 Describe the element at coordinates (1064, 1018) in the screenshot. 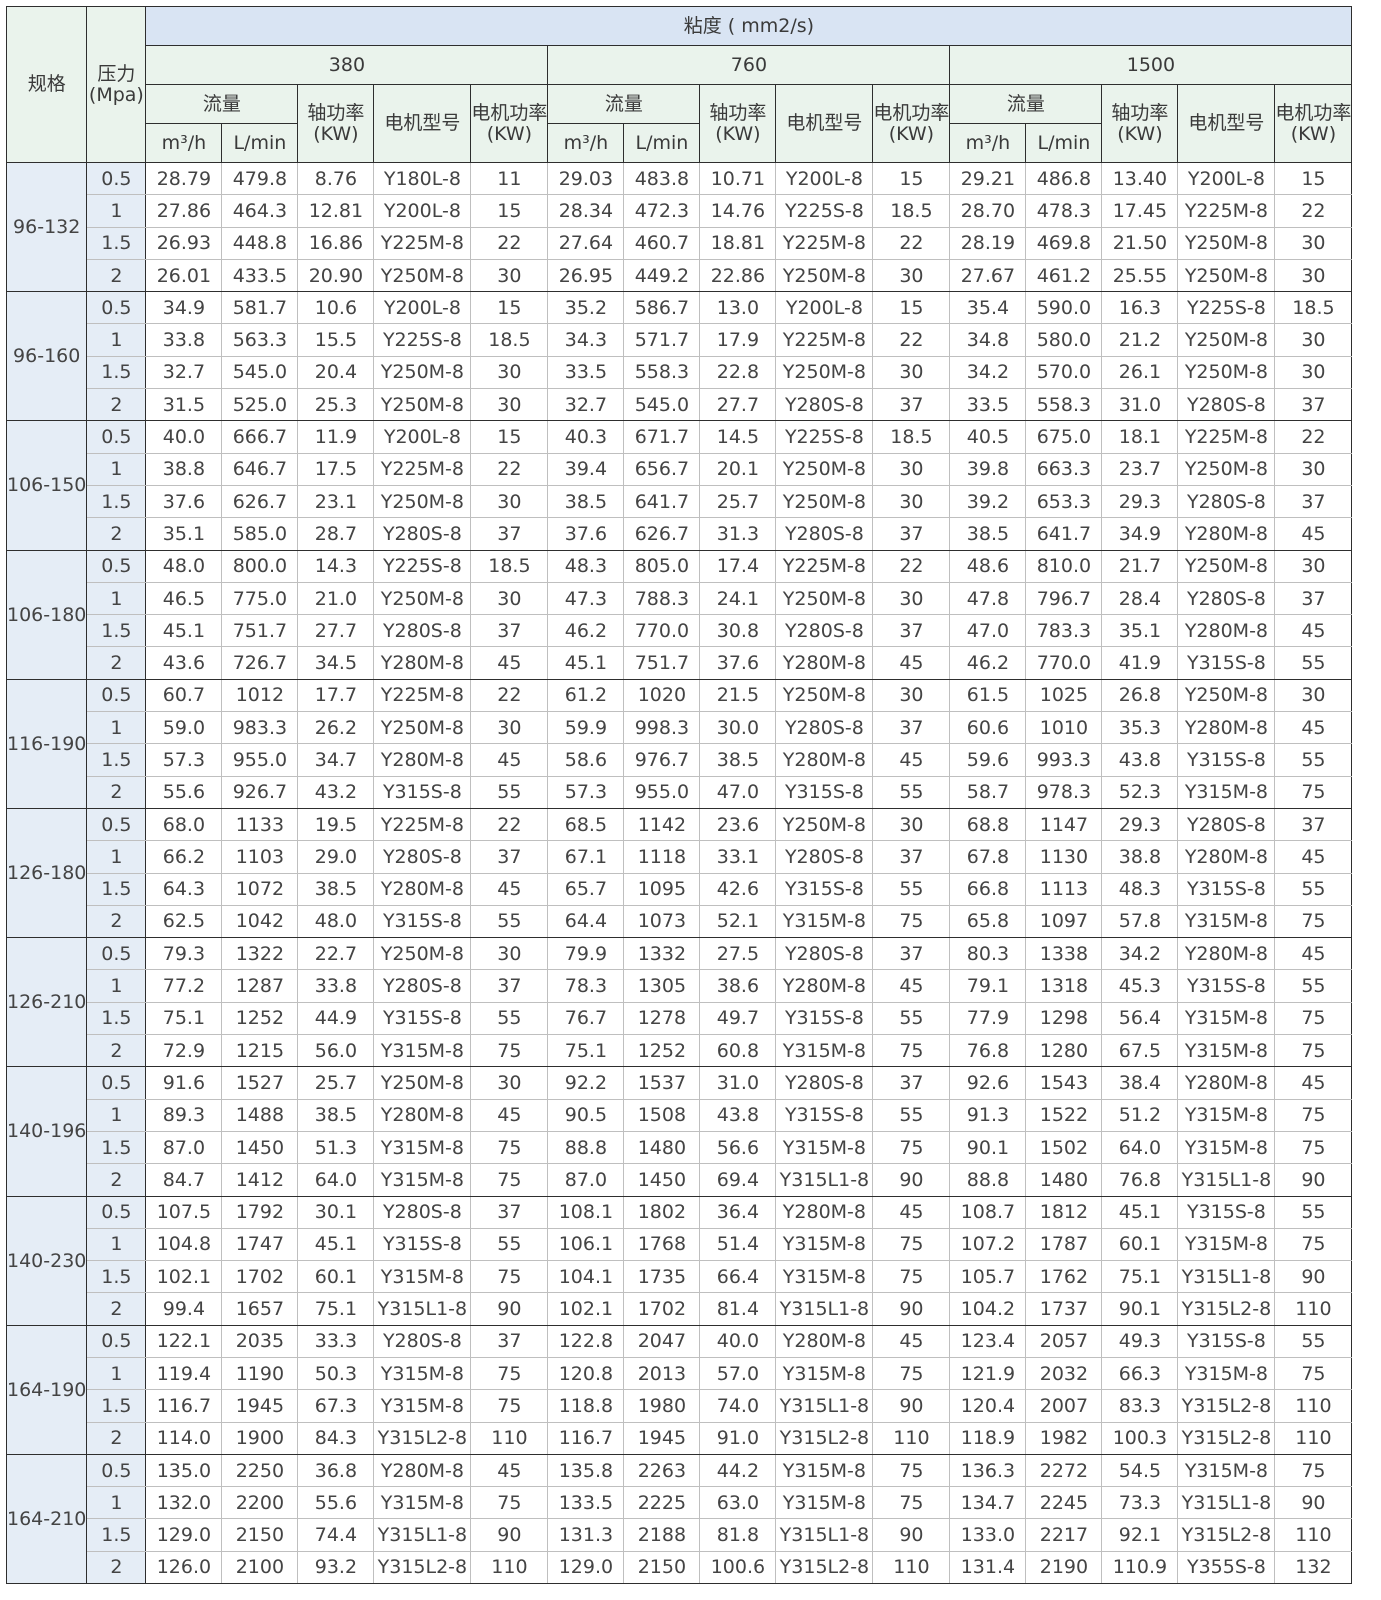

I see `flow-lmin-cell: 1298` at that location.